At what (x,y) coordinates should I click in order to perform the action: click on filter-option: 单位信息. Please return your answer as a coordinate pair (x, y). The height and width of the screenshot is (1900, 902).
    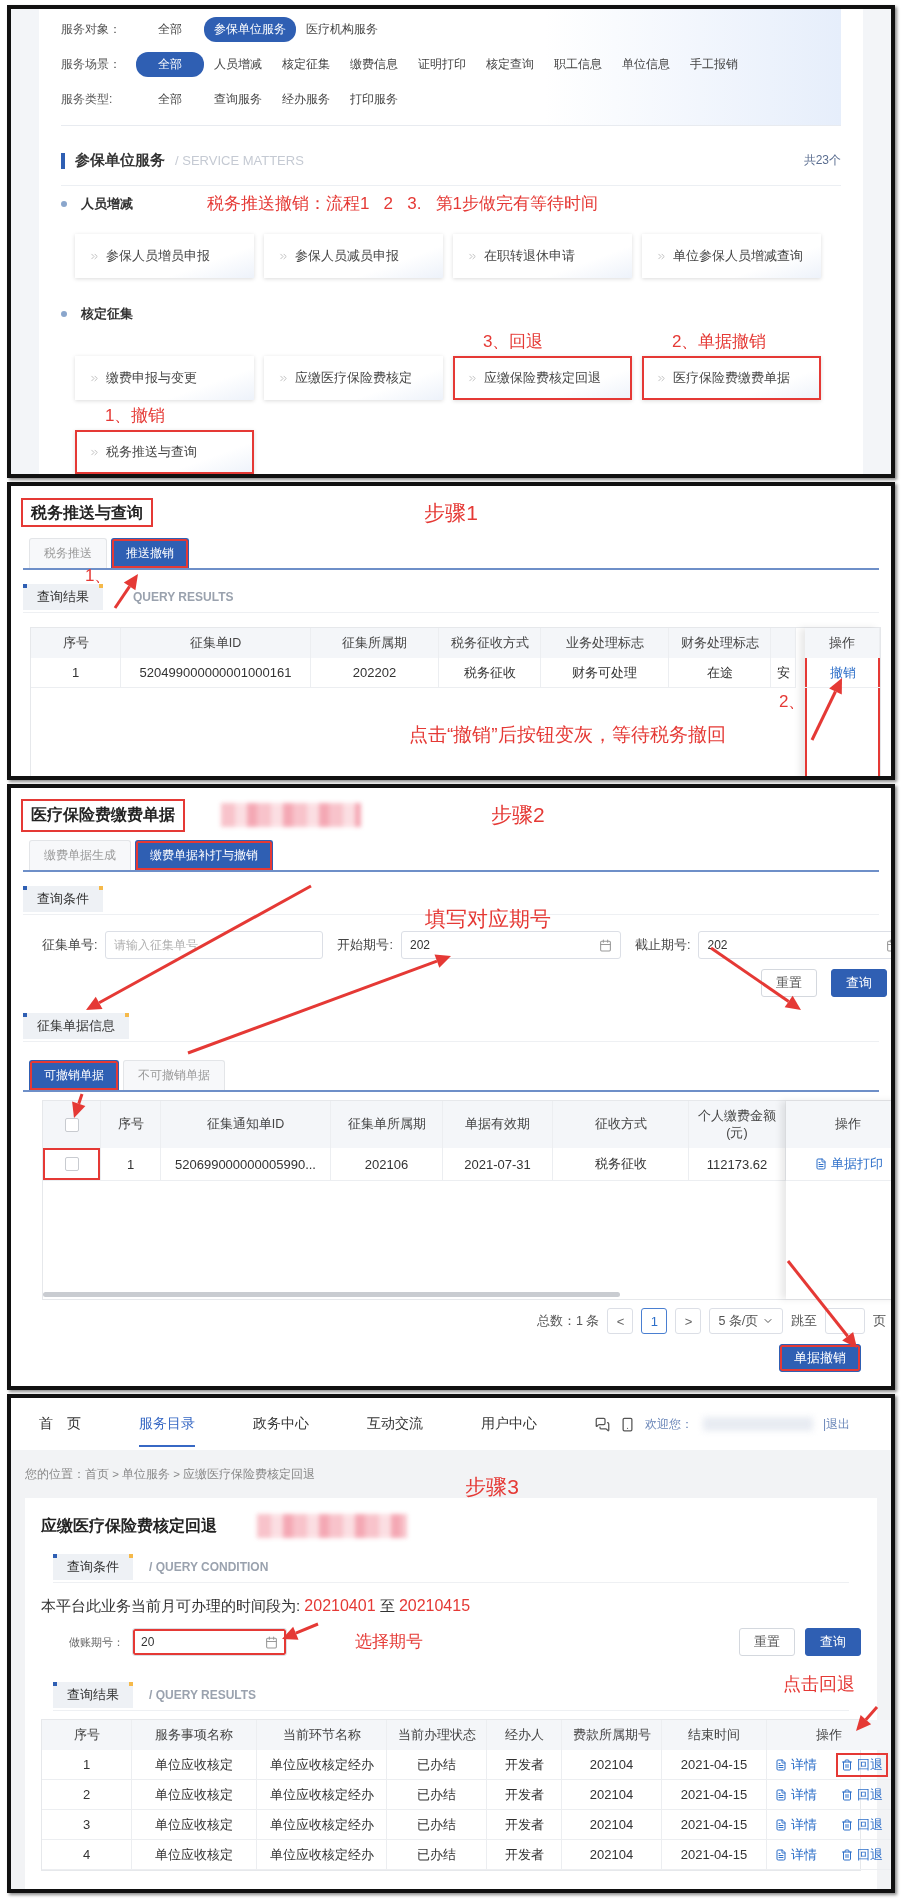
    Looking at the image, I should click on (646, 64).